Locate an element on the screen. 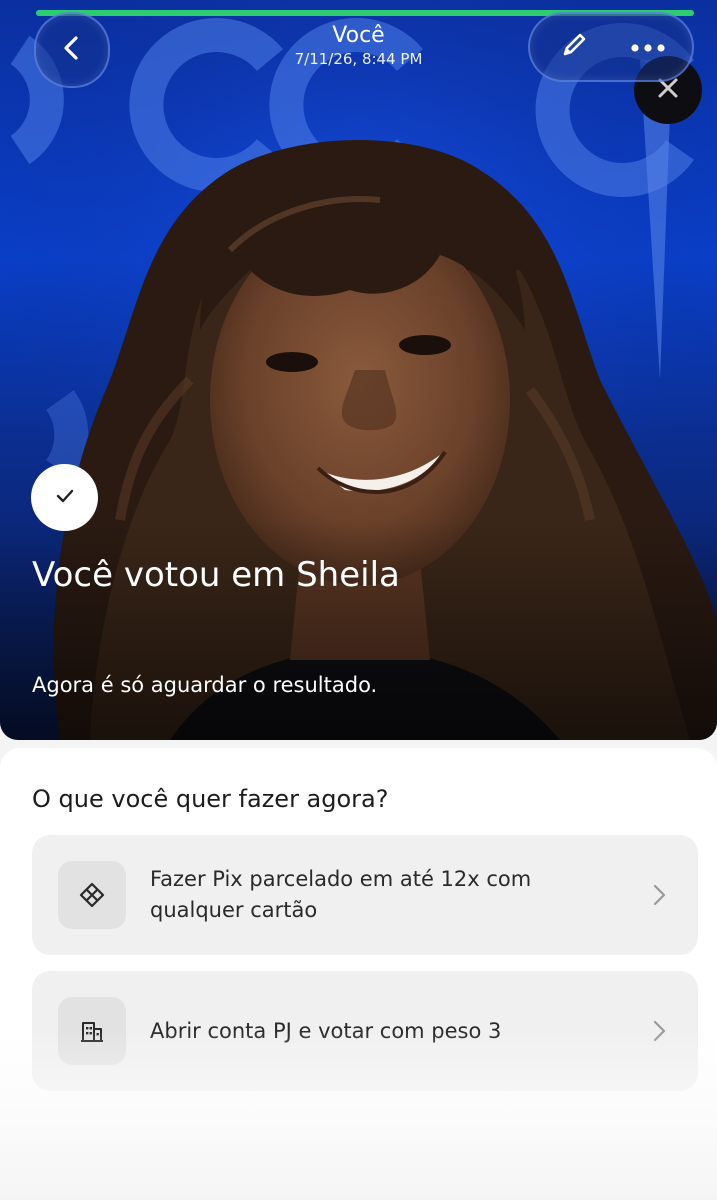  vote-confirmation-subtitle: Agora é só aguardar o resultado. is located at coordinates (205, 685).